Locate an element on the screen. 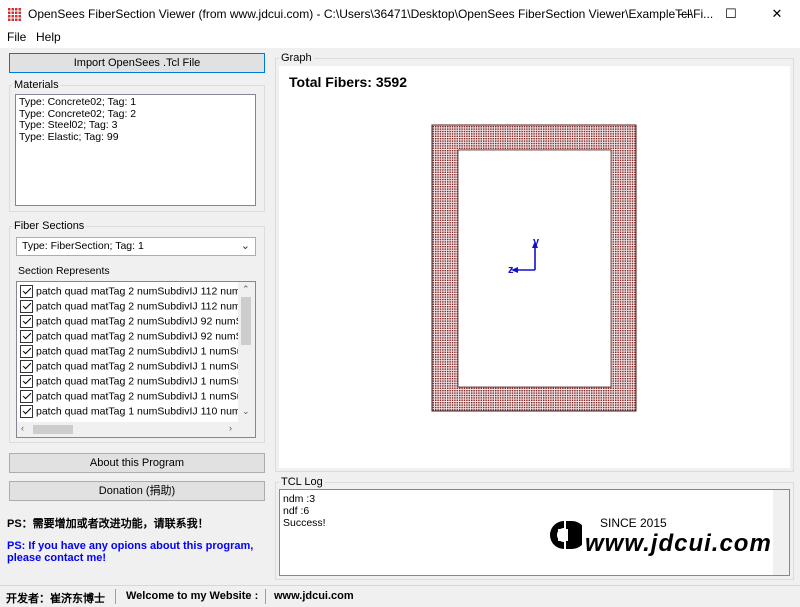 The width and height of the screenshot is (800, 607). material-item: Type: Elastic; Tag: 99 is located at coordinates (135, 137).